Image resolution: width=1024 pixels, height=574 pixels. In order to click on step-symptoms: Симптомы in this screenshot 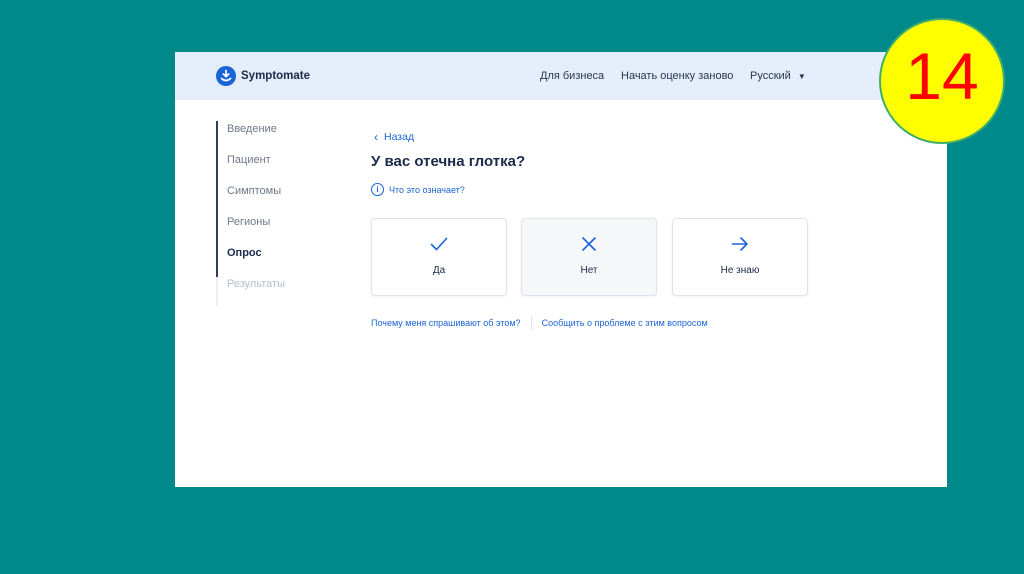, I will do `click(254, 191)`.